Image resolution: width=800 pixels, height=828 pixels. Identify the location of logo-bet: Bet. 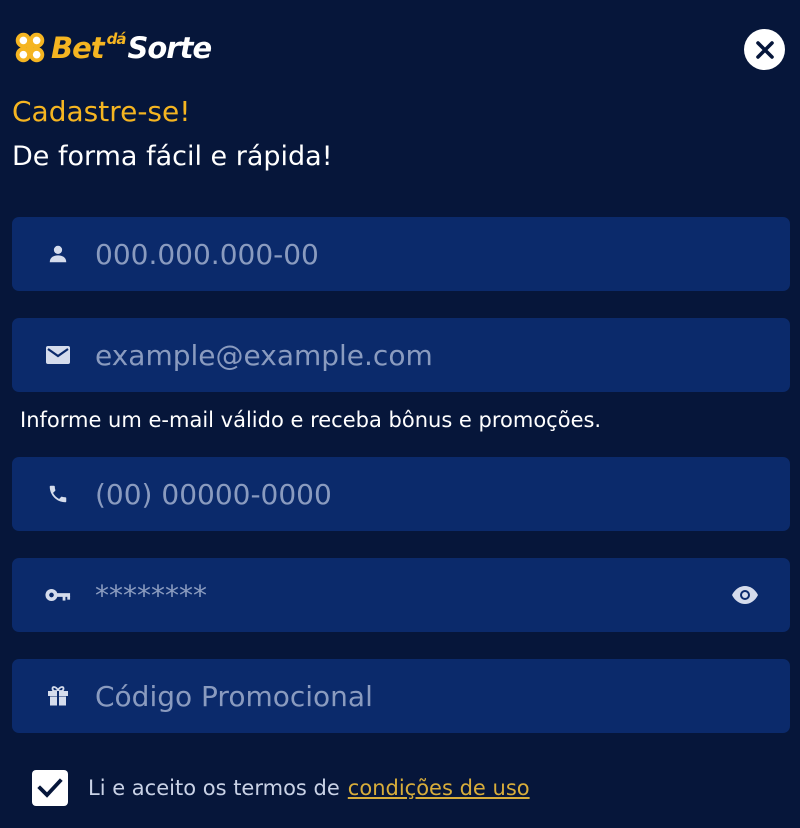
(78, 48).